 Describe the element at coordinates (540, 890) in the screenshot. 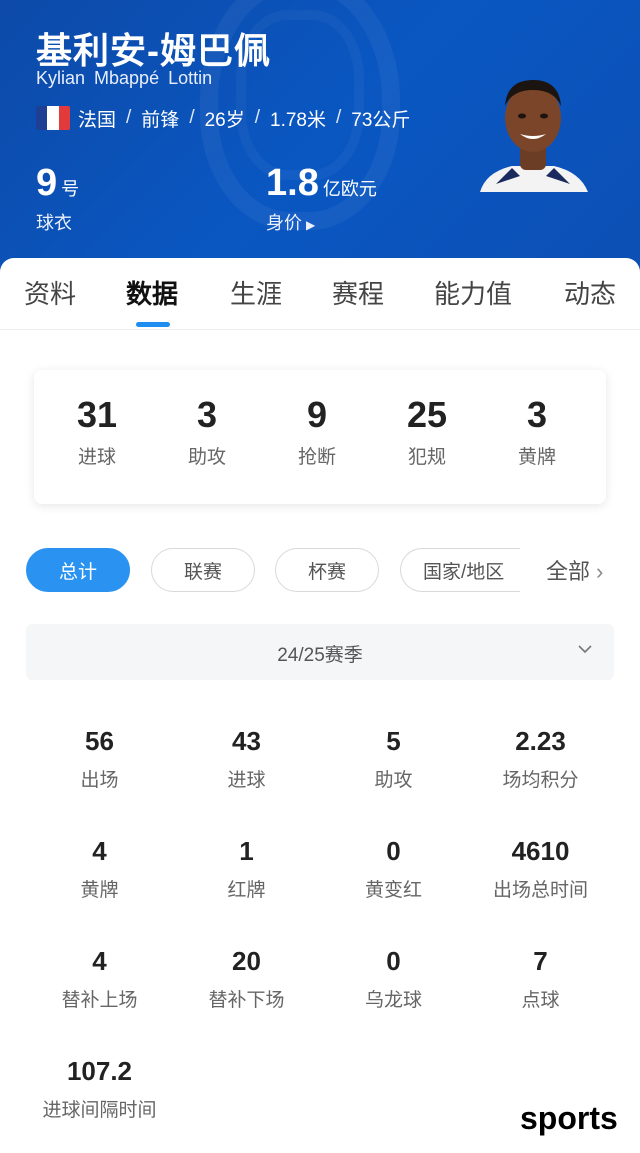

I see `stat-label: 出场总时间` at that location.